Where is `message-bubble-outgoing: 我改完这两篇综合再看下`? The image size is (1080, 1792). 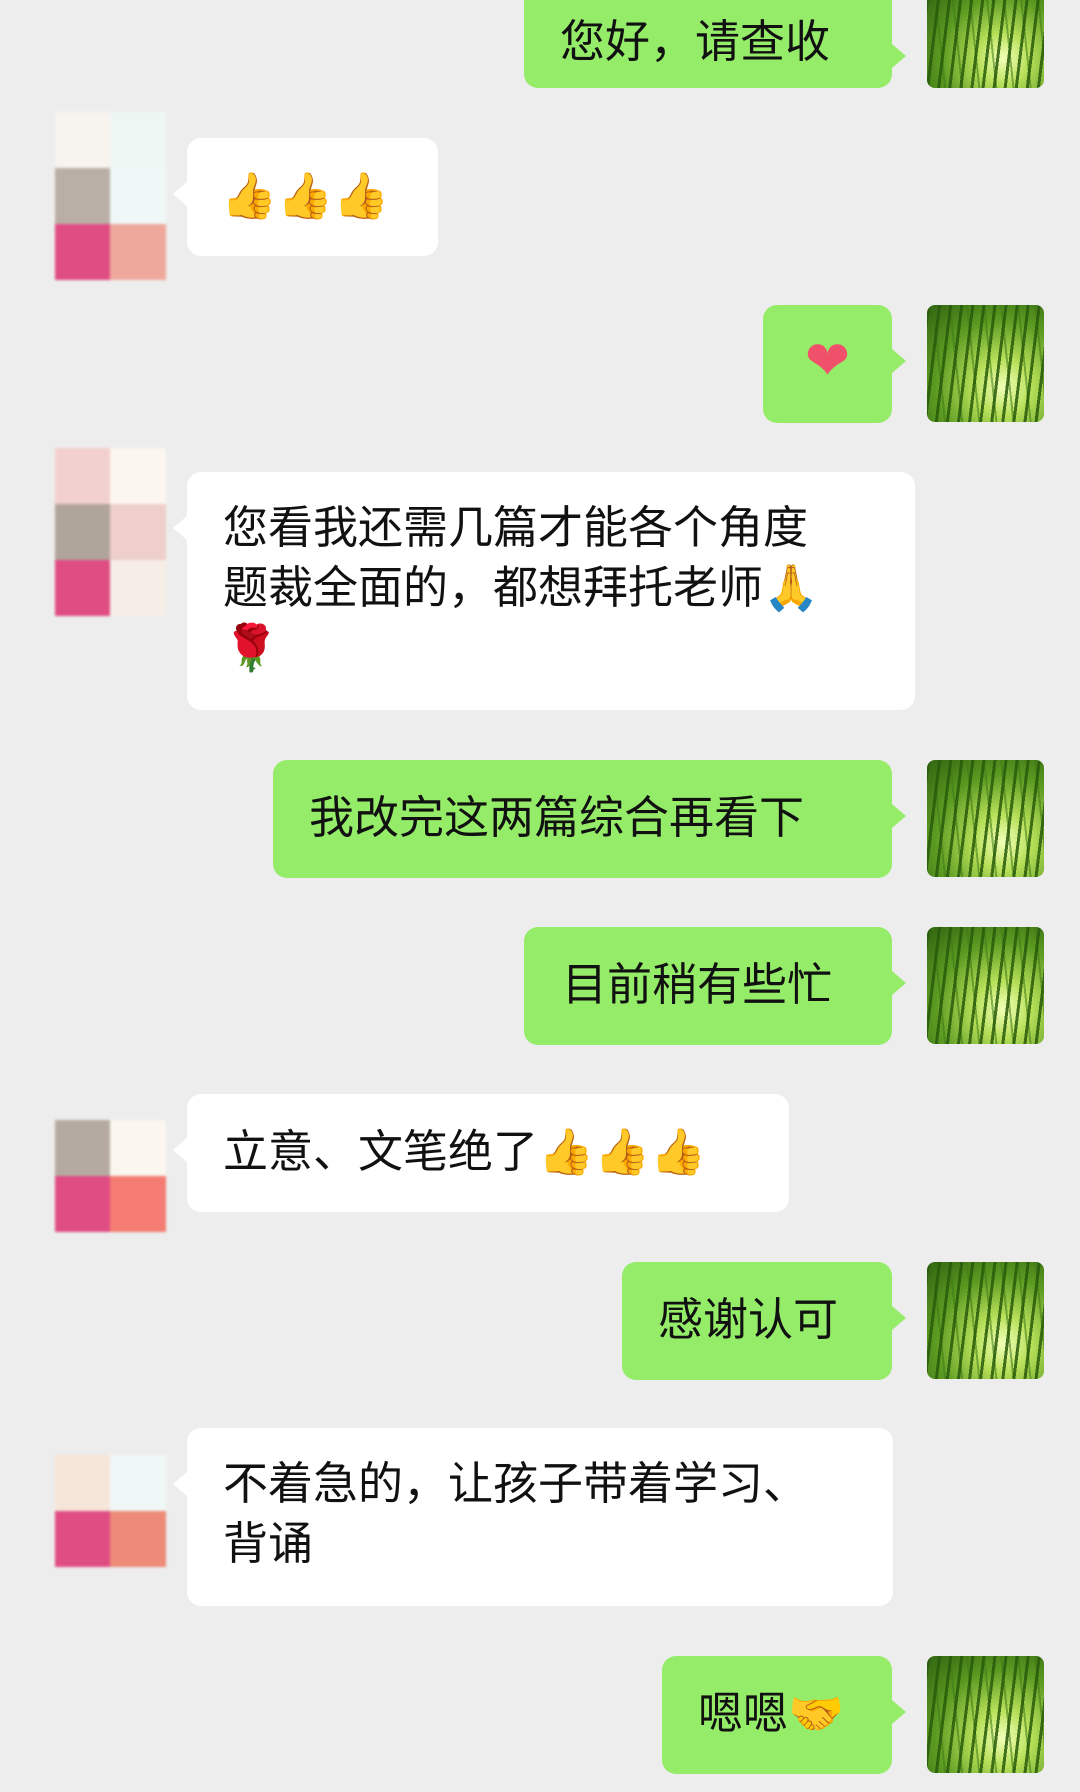 message-bubble-outgoing: 我改完这两篇综合再看下 is located at coordinates (589, 819).